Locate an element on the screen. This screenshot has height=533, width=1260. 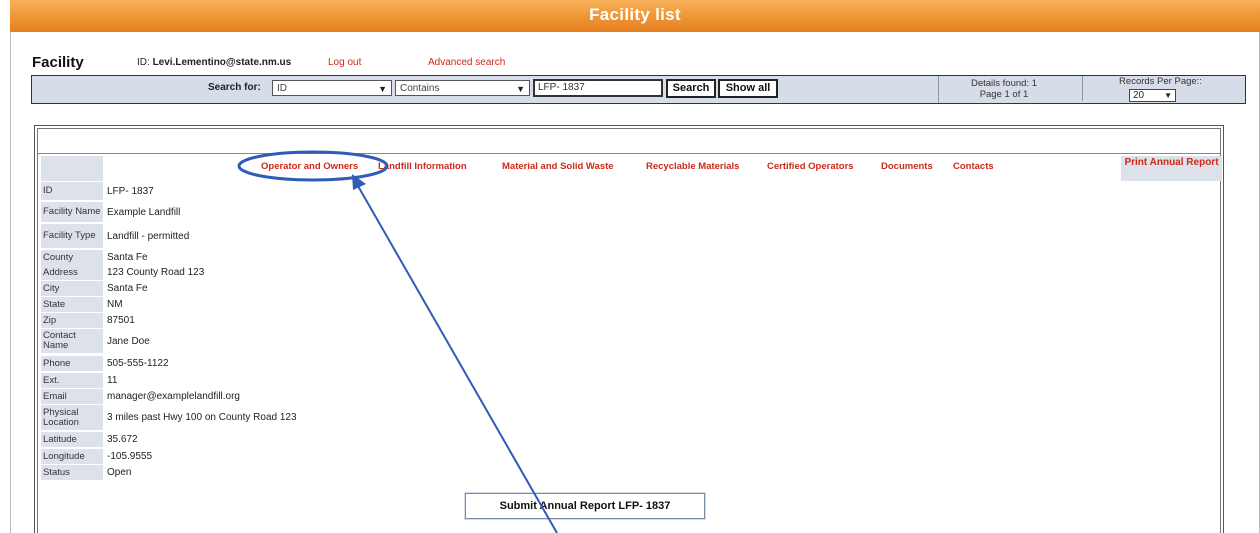
search-label: Search for: is located at coordinates (234, 87).